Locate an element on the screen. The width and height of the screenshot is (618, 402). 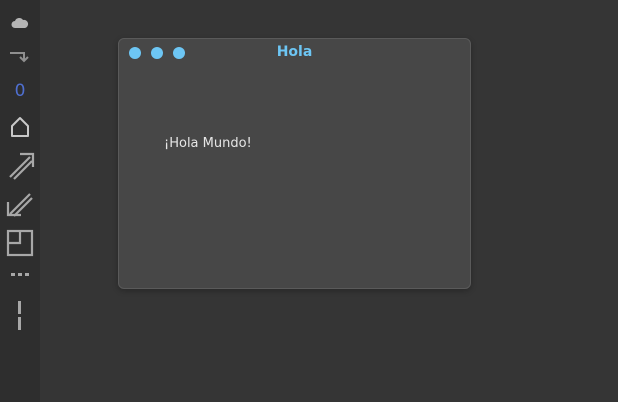
badge-counter: 0 is located at coordinates (20, 91).